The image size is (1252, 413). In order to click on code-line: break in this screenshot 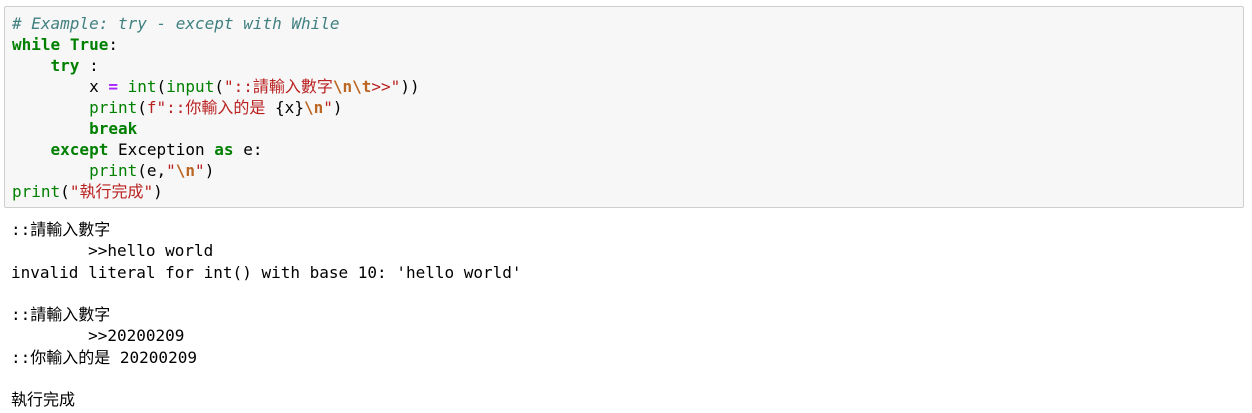, I will do `click(216, 128)`.